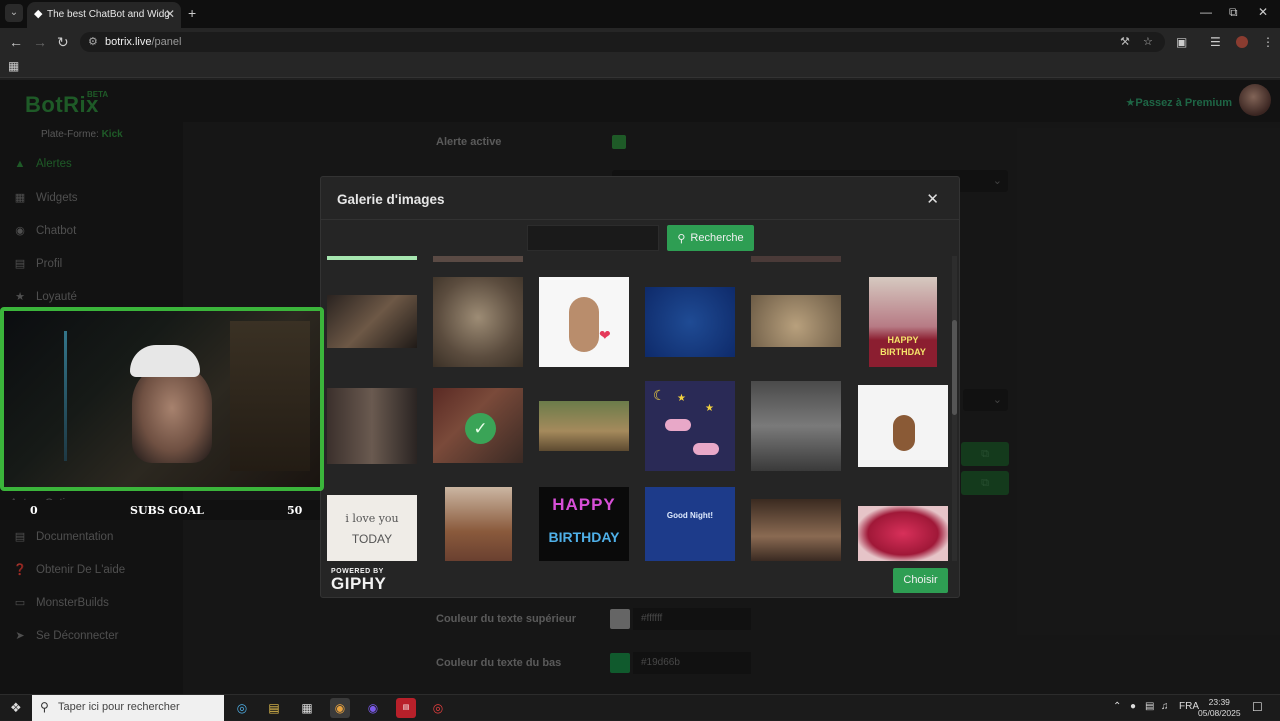  I want to click on profile-avatar-icon, so click(1242, 42).